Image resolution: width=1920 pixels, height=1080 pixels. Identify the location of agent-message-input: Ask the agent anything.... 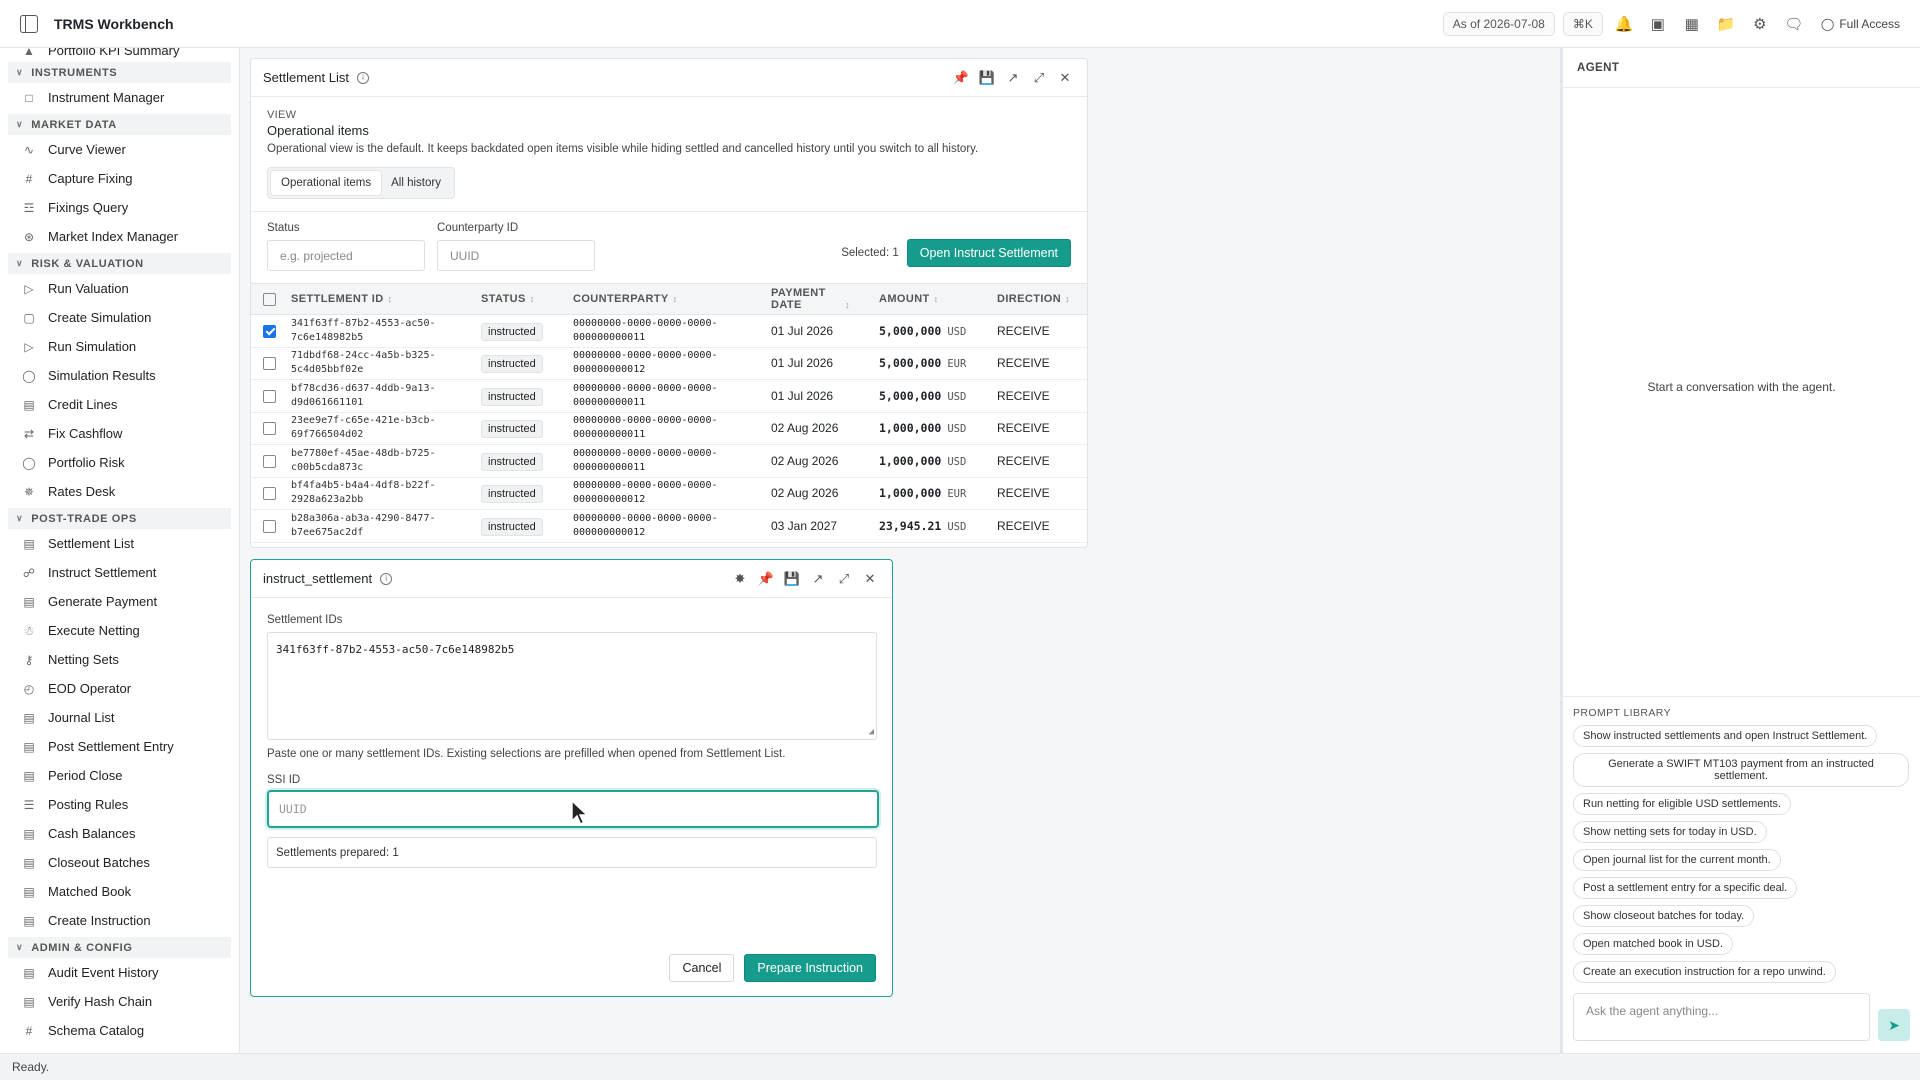
(1721, 1017).